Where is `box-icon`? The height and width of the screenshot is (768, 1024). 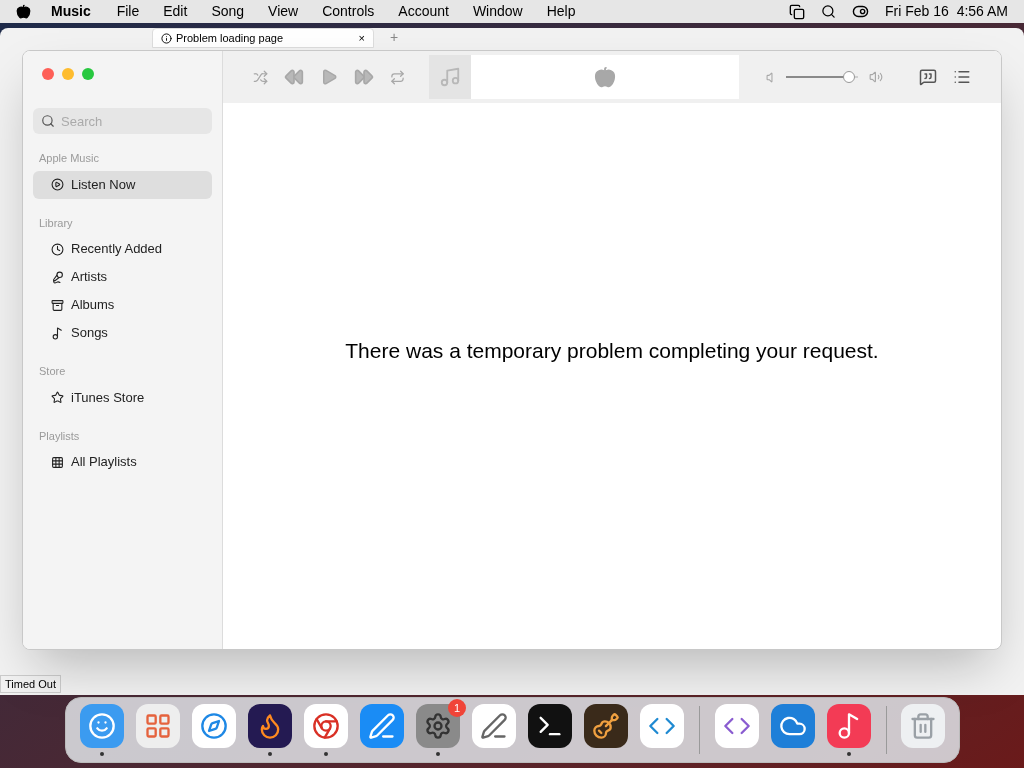
box-icon is located at coordinates (57, 305).